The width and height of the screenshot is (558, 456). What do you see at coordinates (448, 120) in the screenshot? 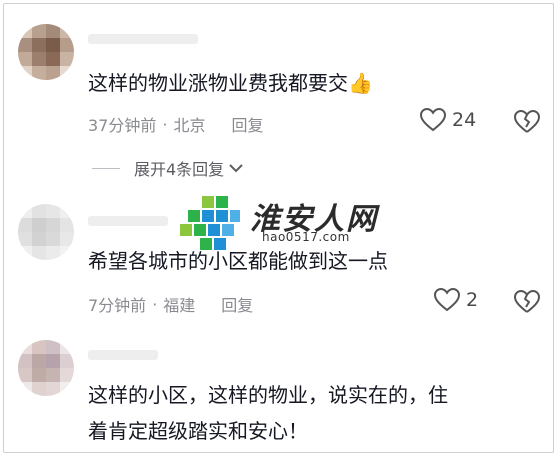
I see `like-button: 24` at bounding box center [448, 120].